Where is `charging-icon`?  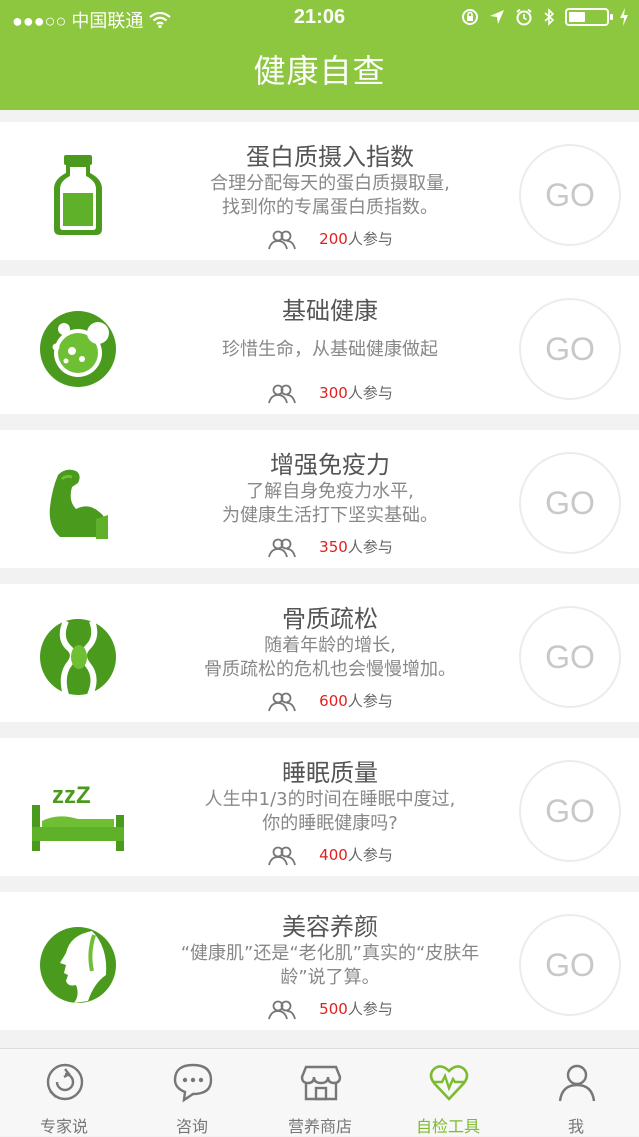
charging-icon is located at coordinates (624, 17).